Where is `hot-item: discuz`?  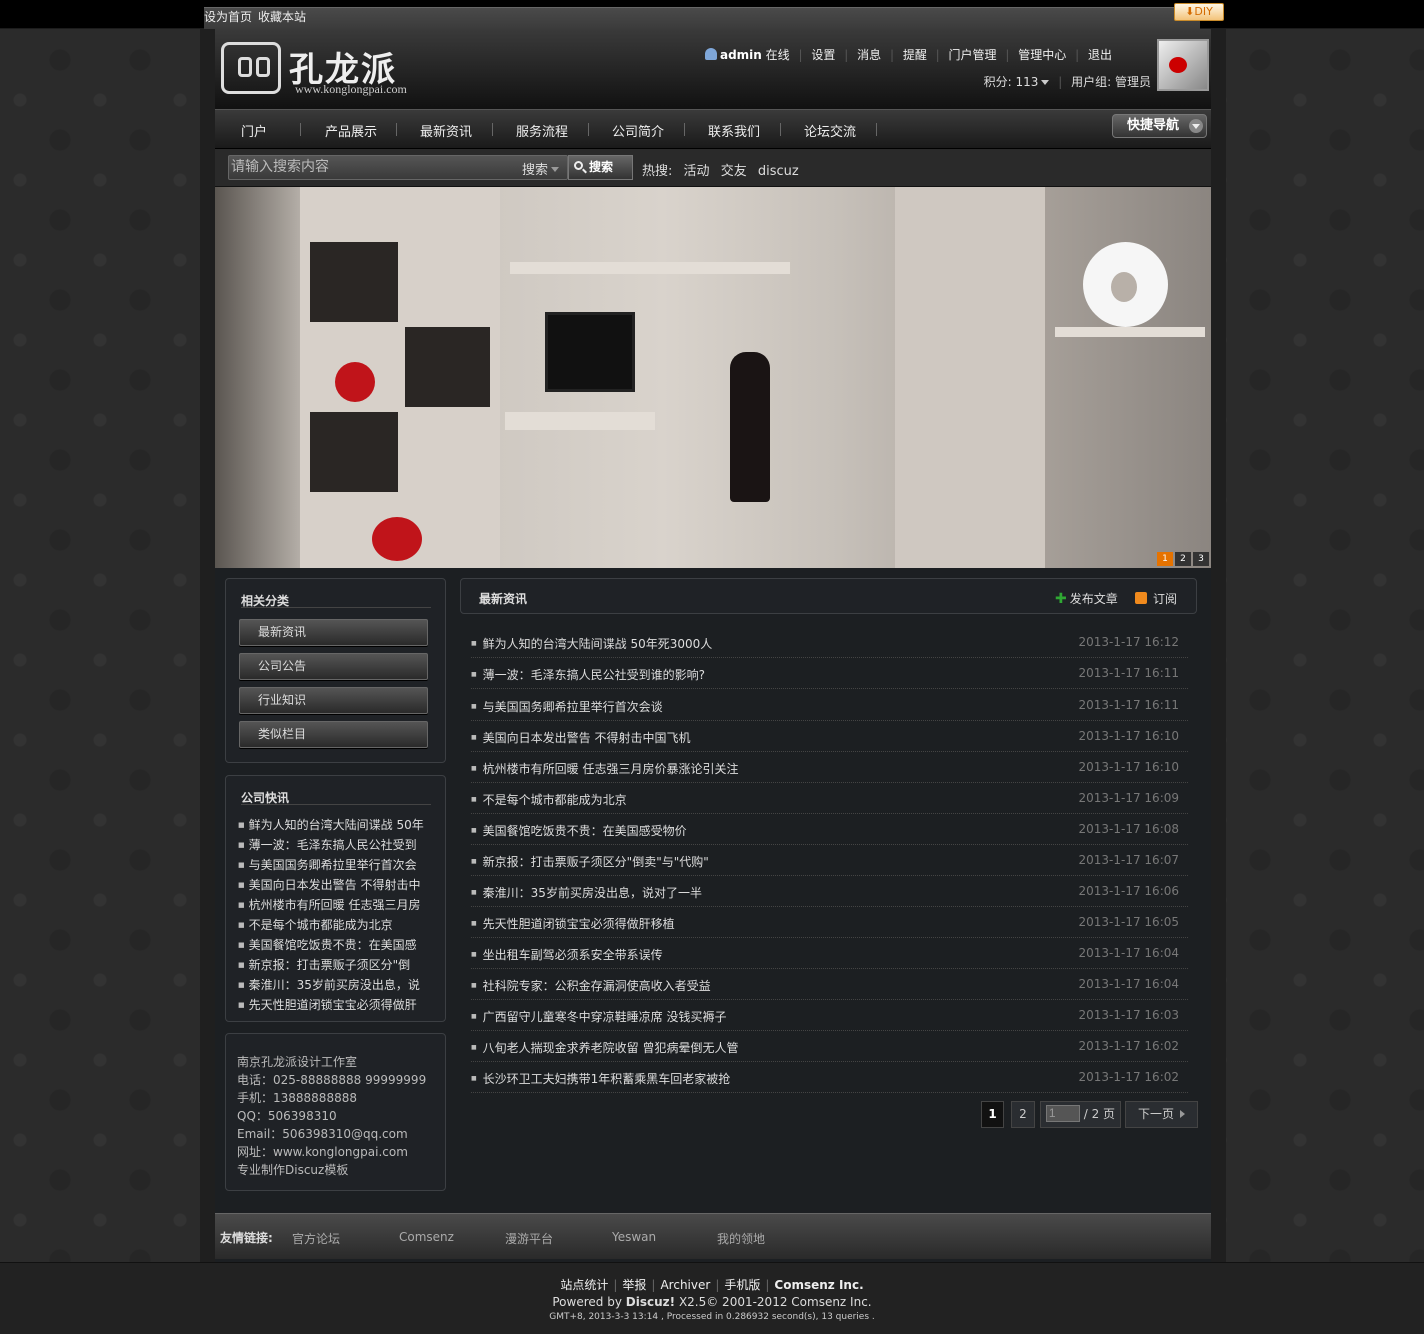
hot-item: discuz is located at coordinates (778, 171).